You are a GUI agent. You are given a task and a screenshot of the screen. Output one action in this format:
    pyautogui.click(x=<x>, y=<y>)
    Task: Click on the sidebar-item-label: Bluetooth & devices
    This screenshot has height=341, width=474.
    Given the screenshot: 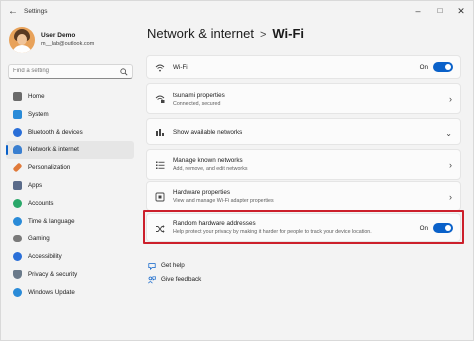 What is the action you would take?
    pyautogui.click(x=55, y=132)
    